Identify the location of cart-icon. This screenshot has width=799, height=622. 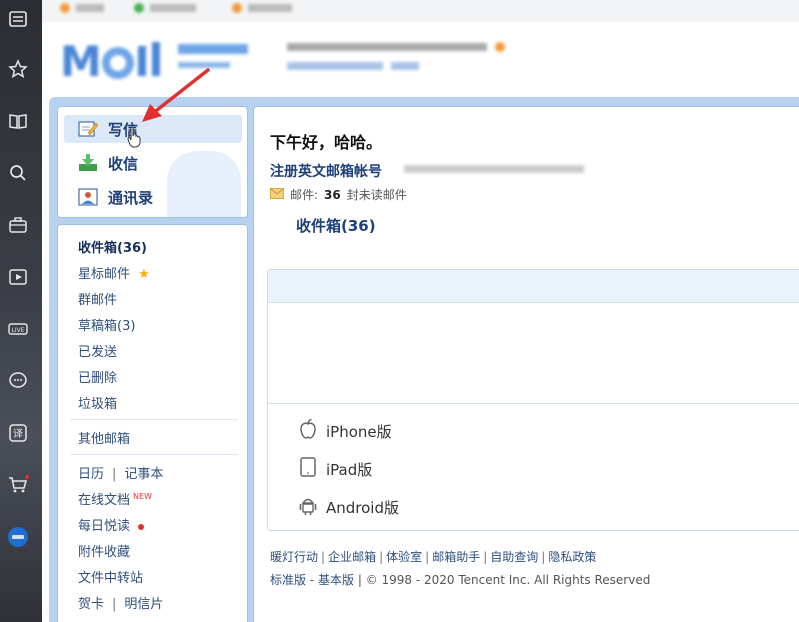
(18, 485).